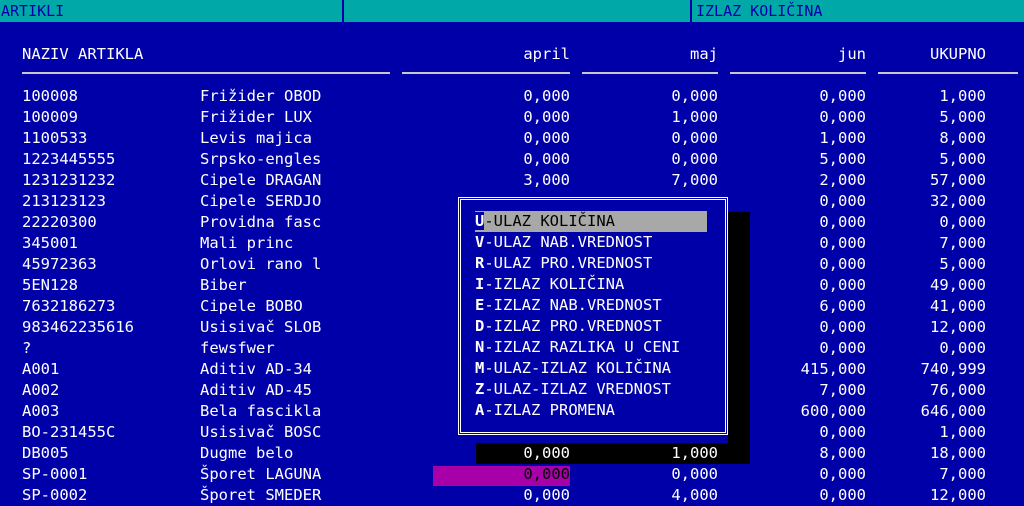 The width and height of the screenshot is (1024, 506). I want to click on menu-hotkey: I, so click(480, 284).